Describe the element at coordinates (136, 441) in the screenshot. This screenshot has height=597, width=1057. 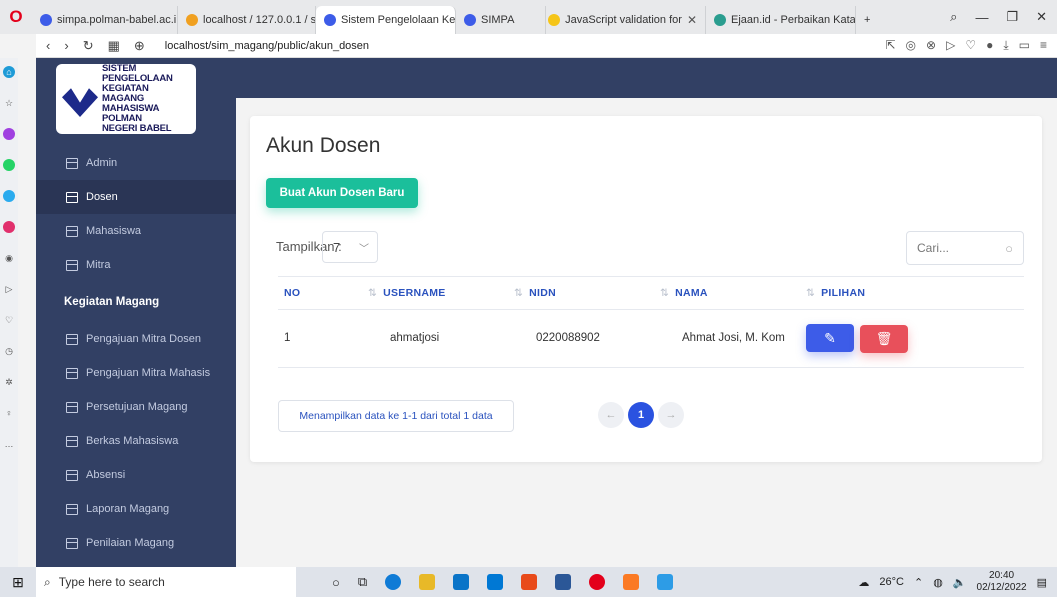
I see `sidebar-item-berkas-mahasiswa: Berkas Mahasiswa` at that location.